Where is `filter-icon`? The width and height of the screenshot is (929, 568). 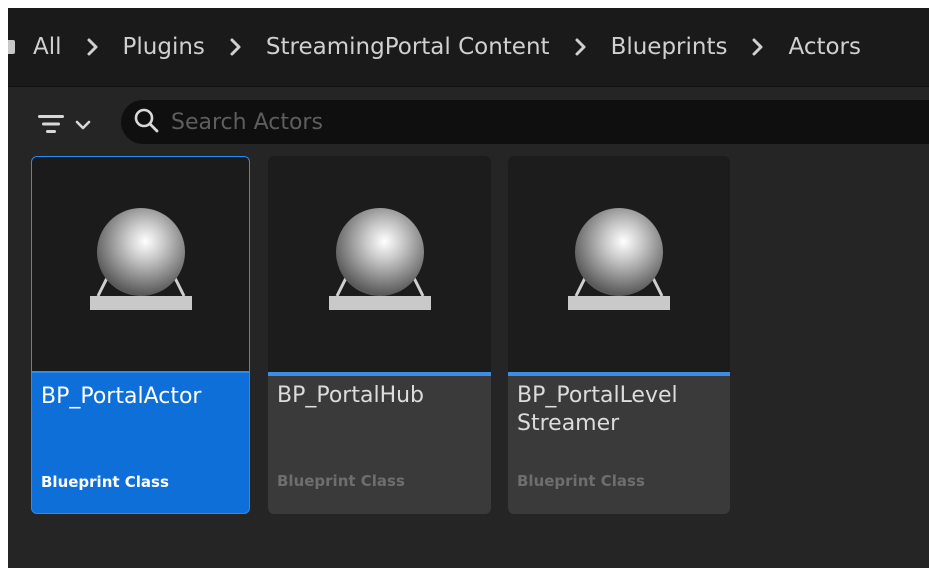 filter-icon is located at coordinates (52, 126).